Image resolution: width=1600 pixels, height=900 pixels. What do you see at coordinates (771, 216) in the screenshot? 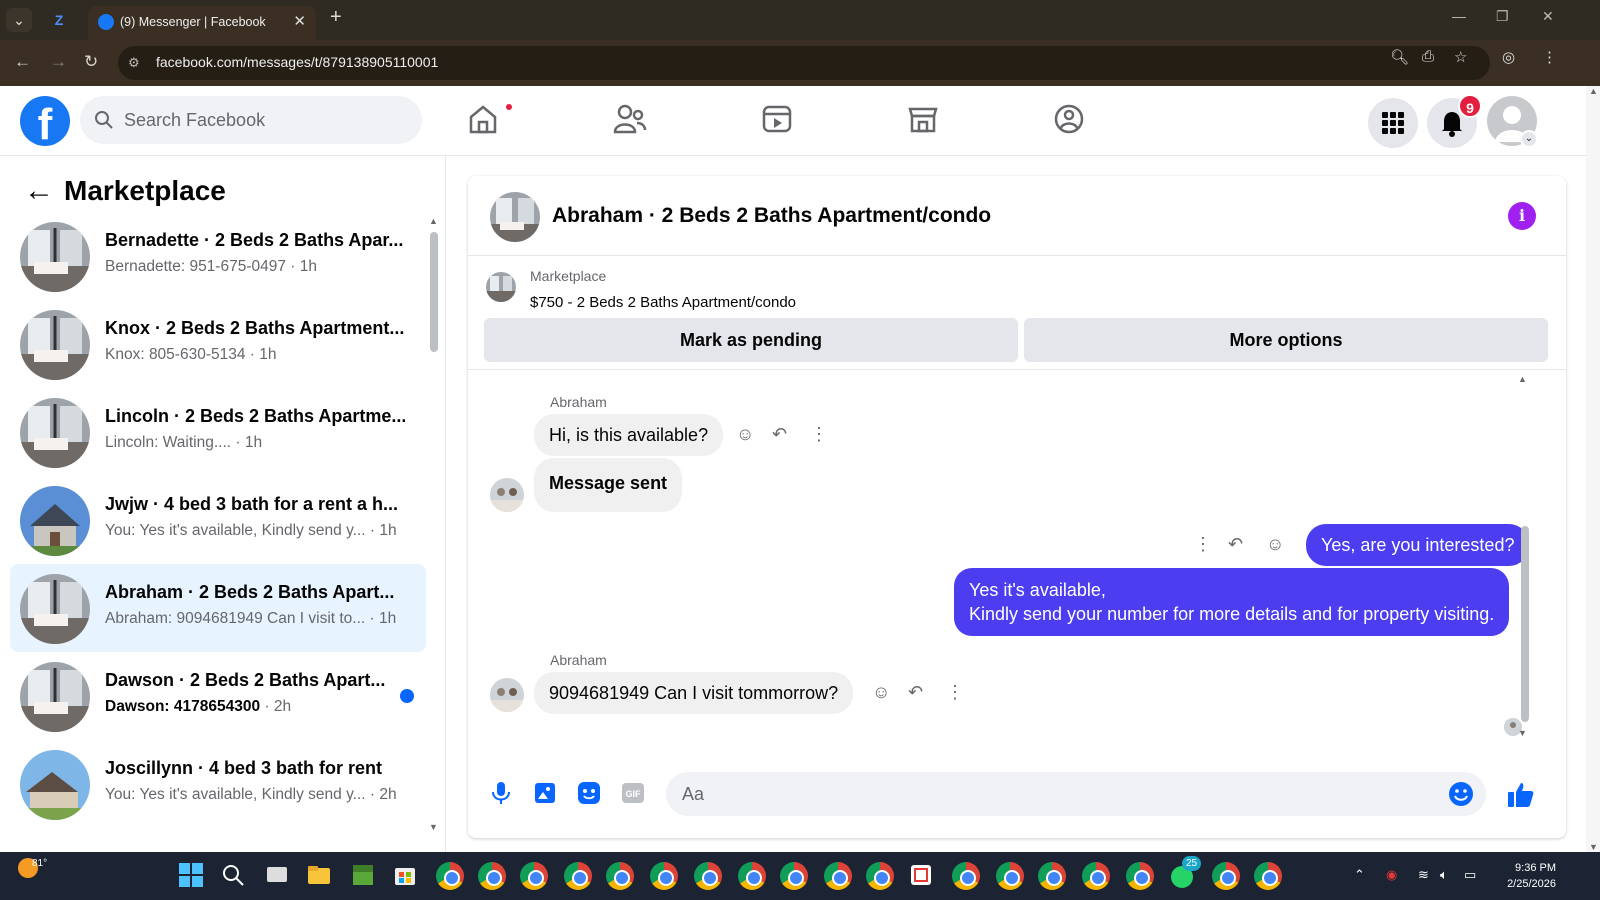
I see `chat-title: Abraham · 2 Beds 2 Baths Apartment/condo` at bounding box center [771, 216].